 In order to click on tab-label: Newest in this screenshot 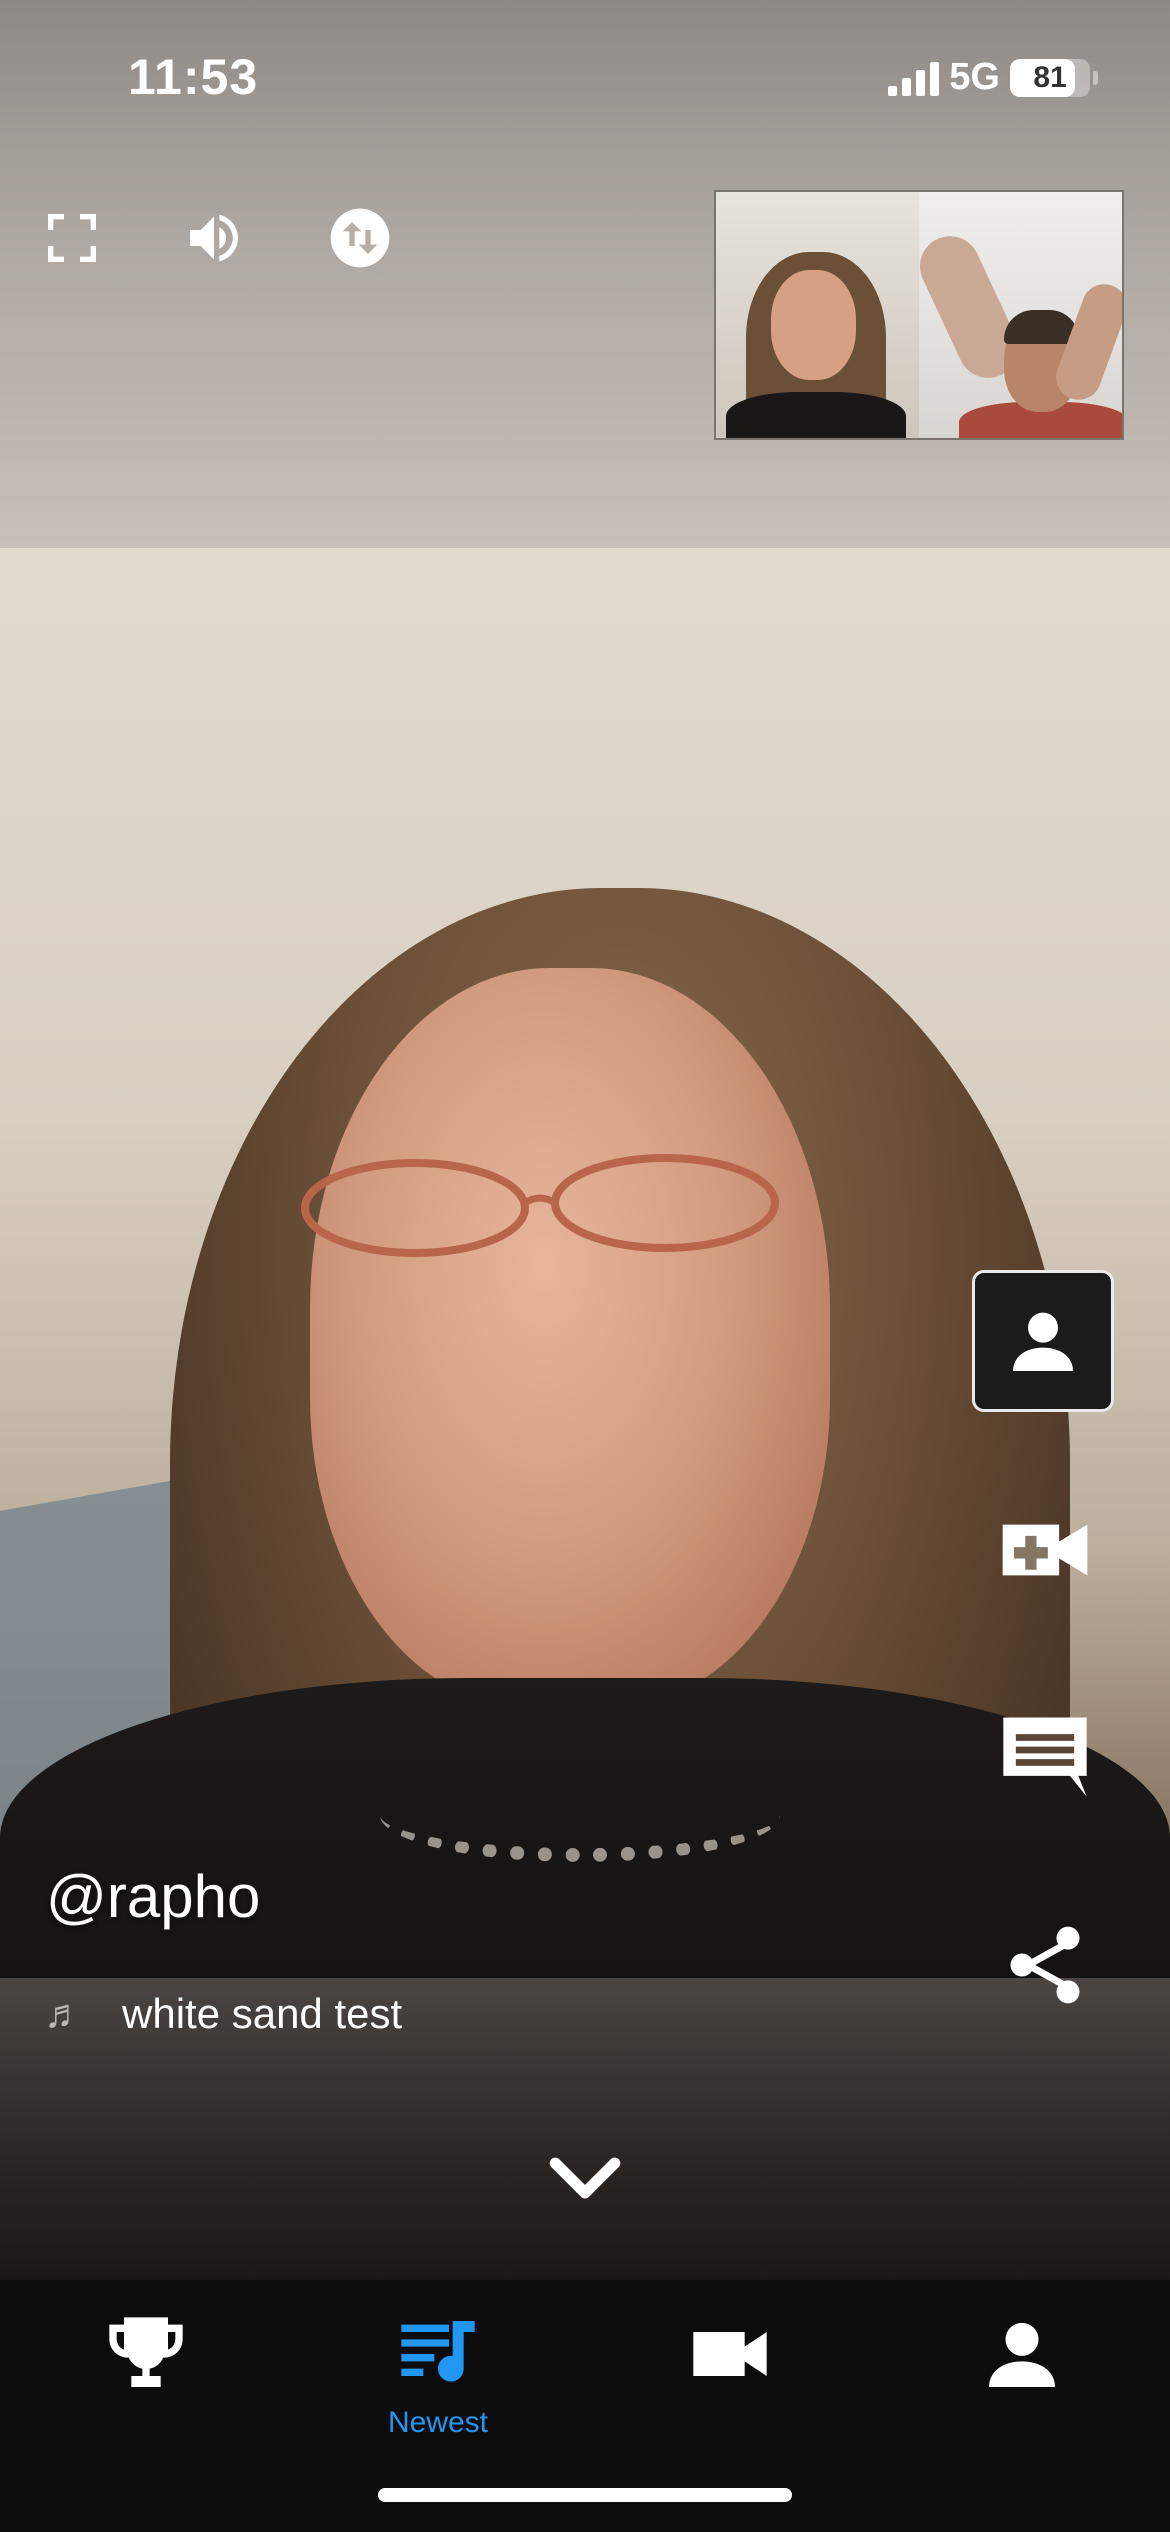, I will do `click(438, 2422)`.